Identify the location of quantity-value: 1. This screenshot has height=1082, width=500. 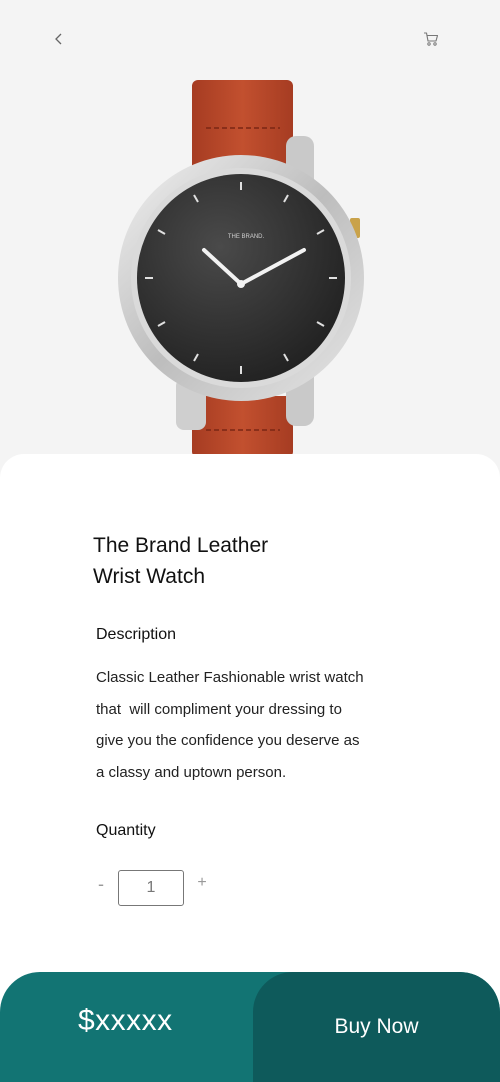
(151, 887).